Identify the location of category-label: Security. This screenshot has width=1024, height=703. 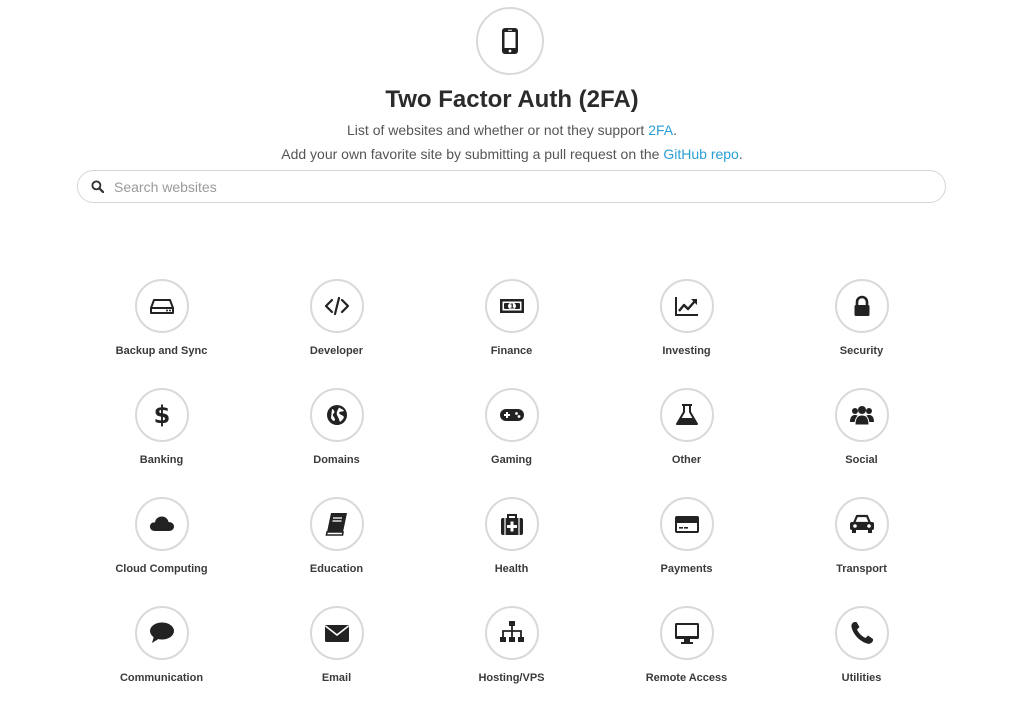
(861, 351).